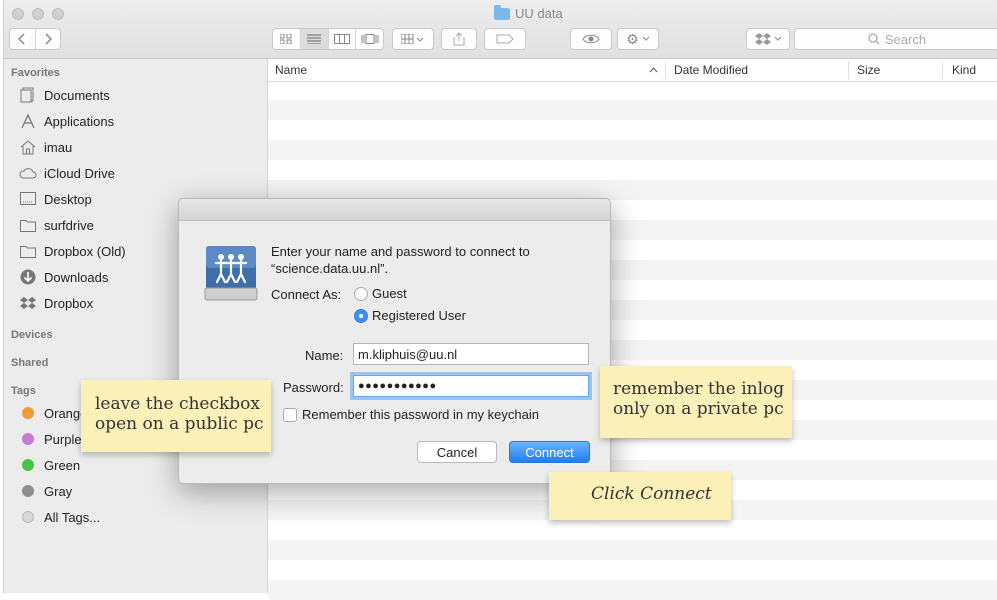  I want to click on sidebar-item-label: imau, so click(58, 147).